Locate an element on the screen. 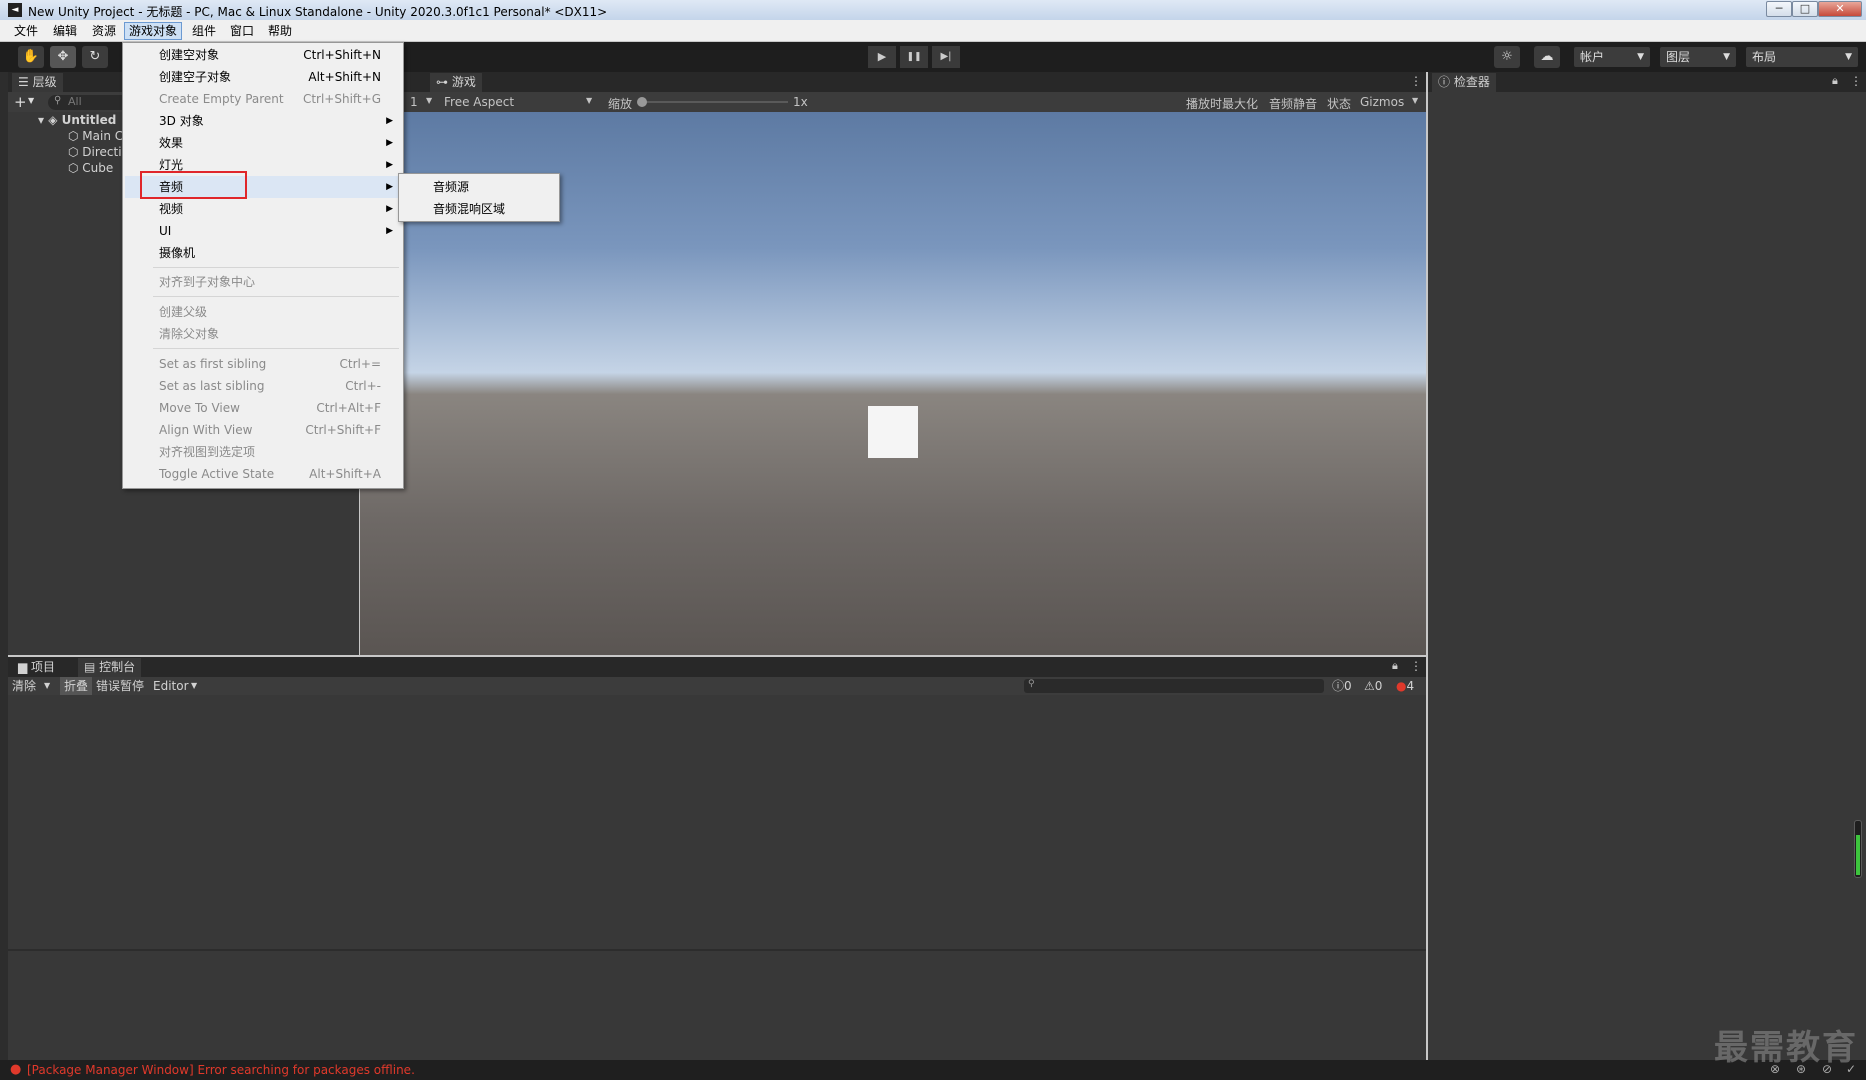  inspector-tabstrip: ⓘ 检查器 🔒︎ ⋮ is located at coordinates (1647, 82).